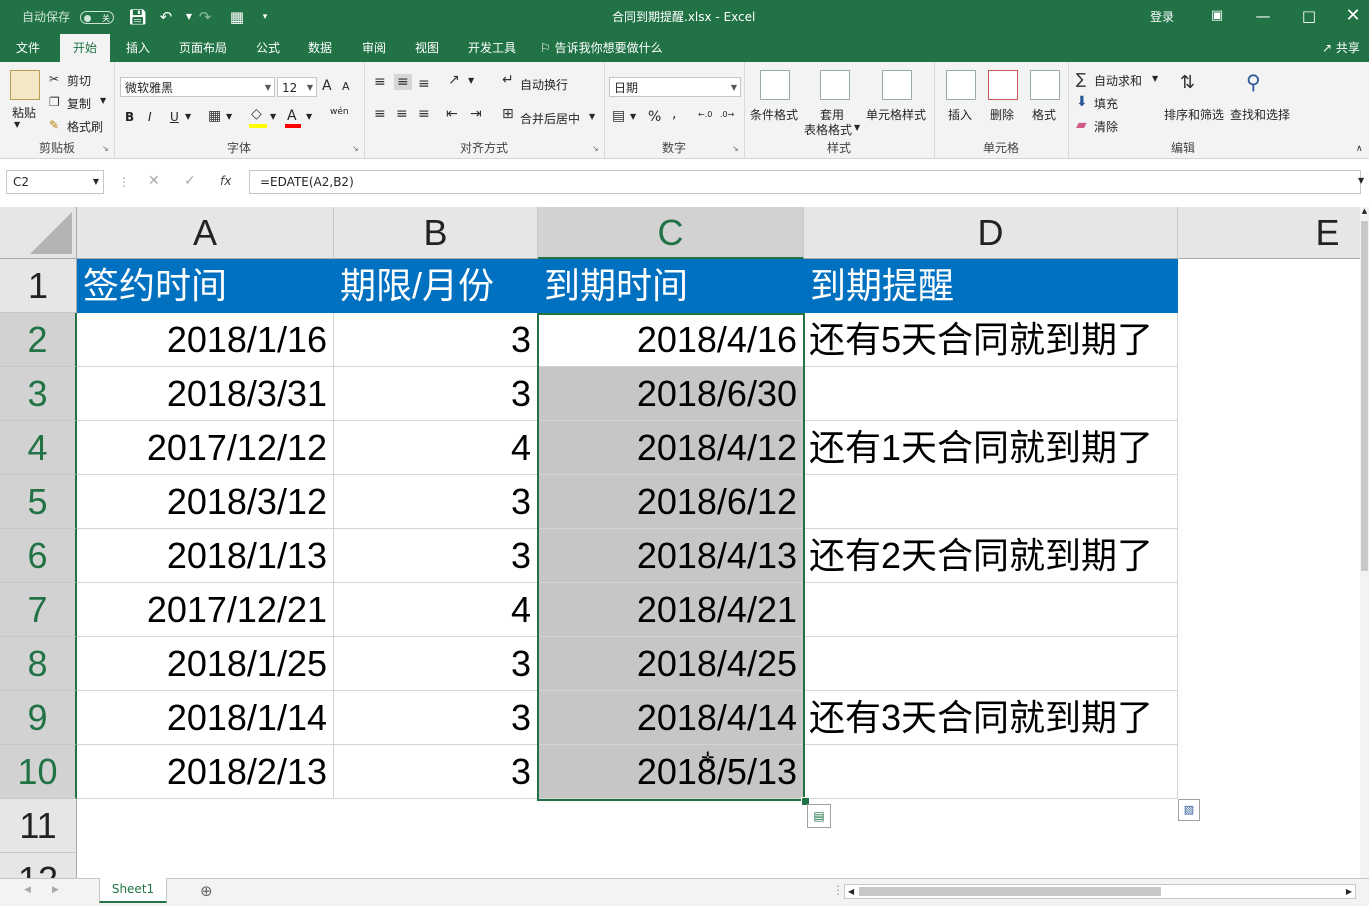  What do you see at coordinates (1269, 340) in the screenshot?
I see `cell-e2` at bounding box center [1269, 340].